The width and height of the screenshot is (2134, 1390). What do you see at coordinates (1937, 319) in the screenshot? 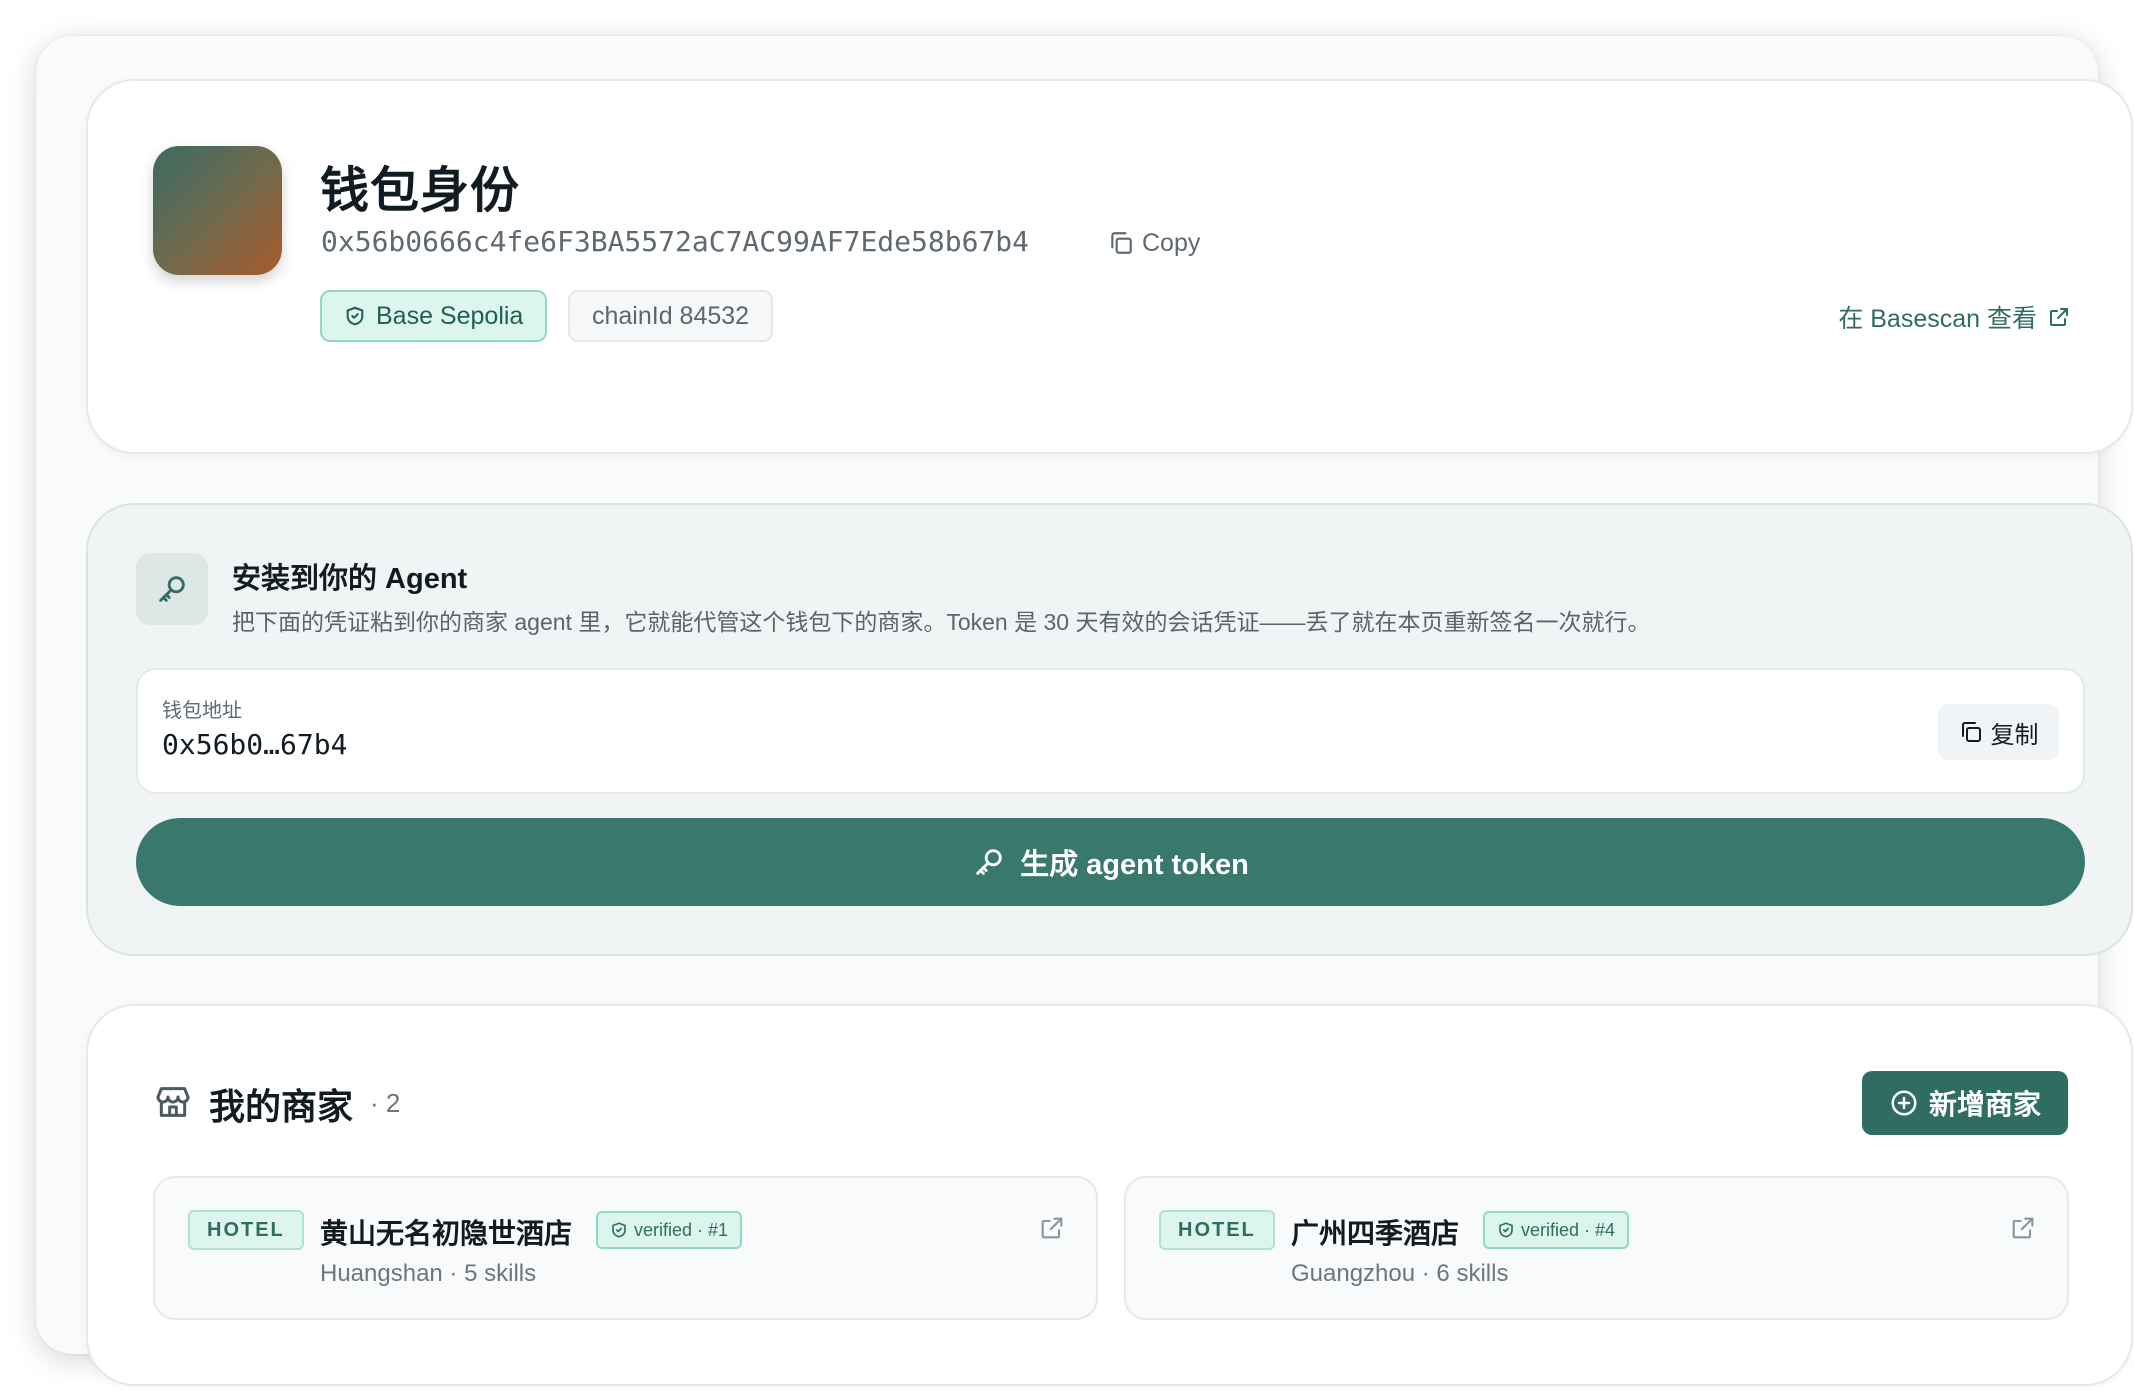
I see `basescan-label: 在 Basescan 查看` at bounding box center [1937, 319].